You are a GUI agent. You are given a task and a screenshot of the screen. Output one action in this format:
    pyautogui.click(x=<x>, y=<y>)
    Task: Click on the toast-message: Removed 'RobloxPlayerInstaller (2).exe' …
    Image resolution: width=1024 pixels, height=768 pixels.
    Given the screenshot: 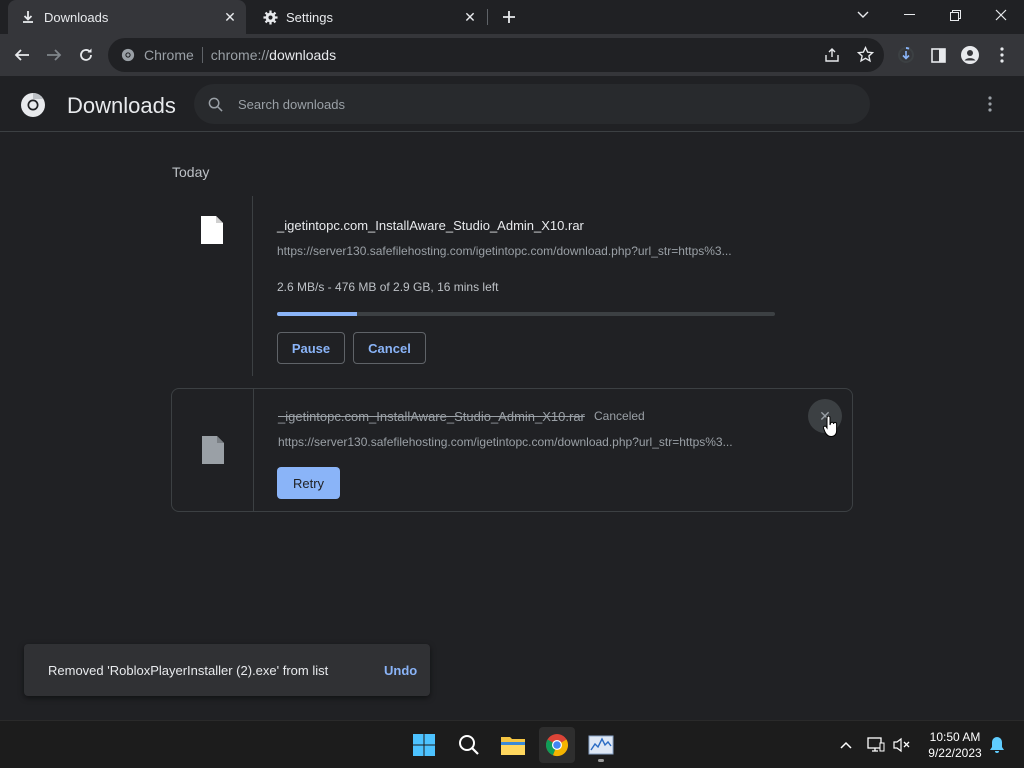 What is the action you would take?
    pyautogui.click(x=188, y=670)
    